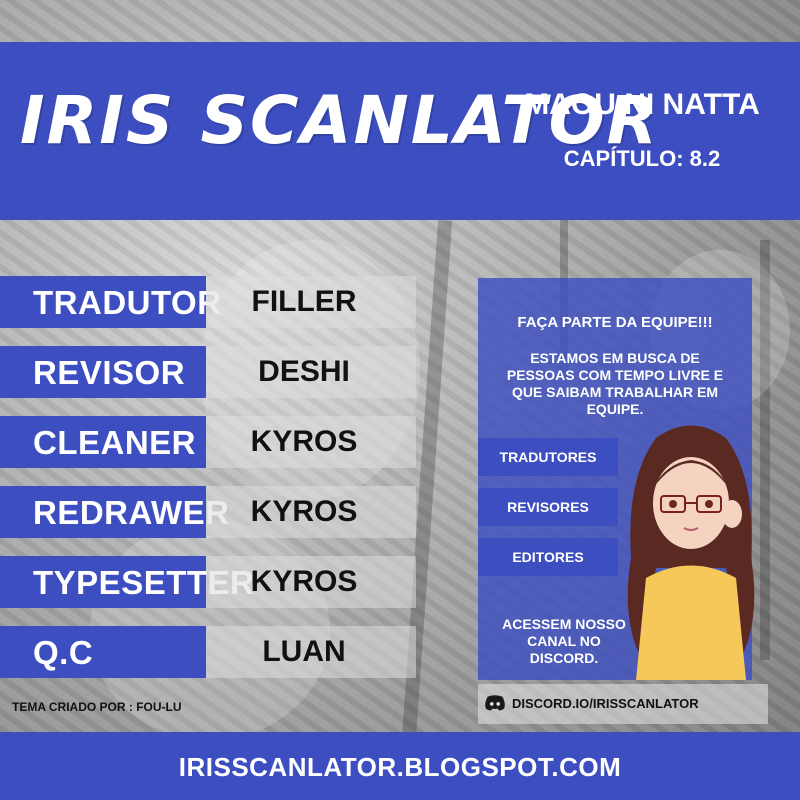 Image resolution: width=800 pixels, height=800 pixels. What do you see at coordinates (691, 552) in the screenshot?
I see `character-illustration` at bounding box center [691, 552].